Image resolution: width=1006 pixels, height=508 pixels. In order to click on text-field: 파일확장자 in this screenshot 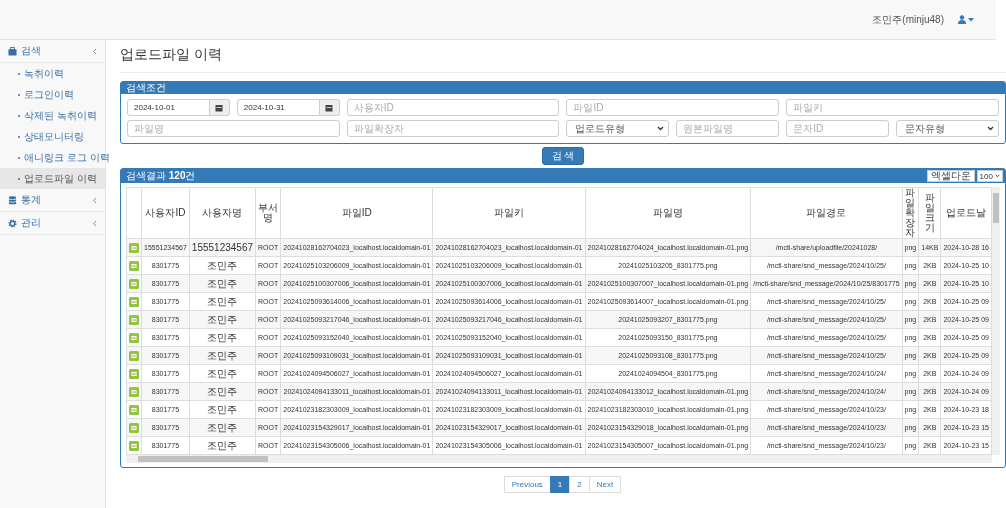, I will do `click(453, 128)`.